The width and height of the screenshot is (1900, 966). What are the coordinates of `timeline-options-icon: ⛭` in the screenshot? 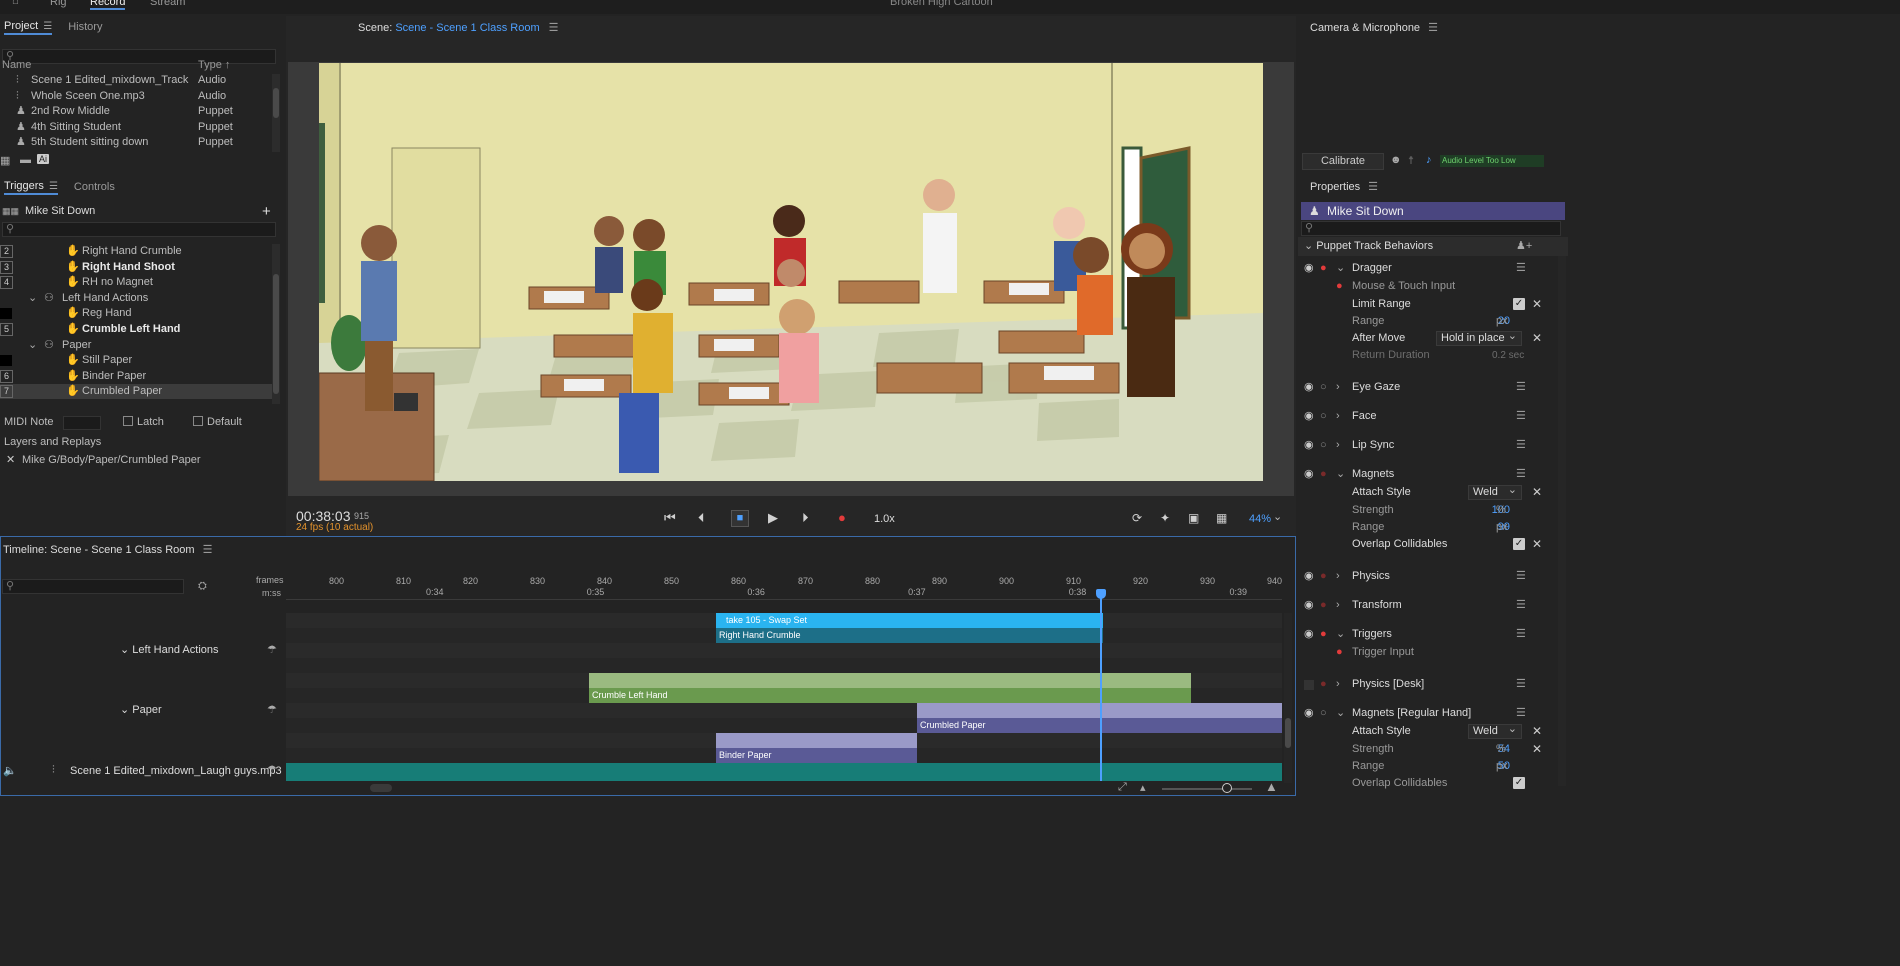 It's located at (202, 586).